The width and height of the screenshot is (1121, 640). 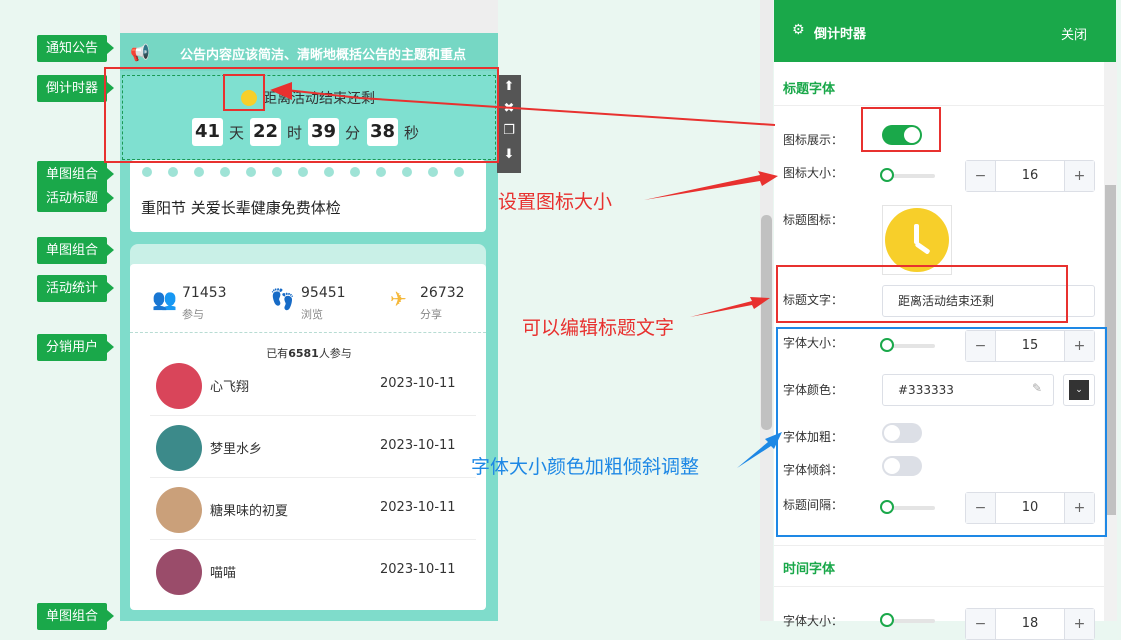 I want to click on annotation-font-style: 字体大小颜色加粗倾斜调整, so click(x=585, y=467).